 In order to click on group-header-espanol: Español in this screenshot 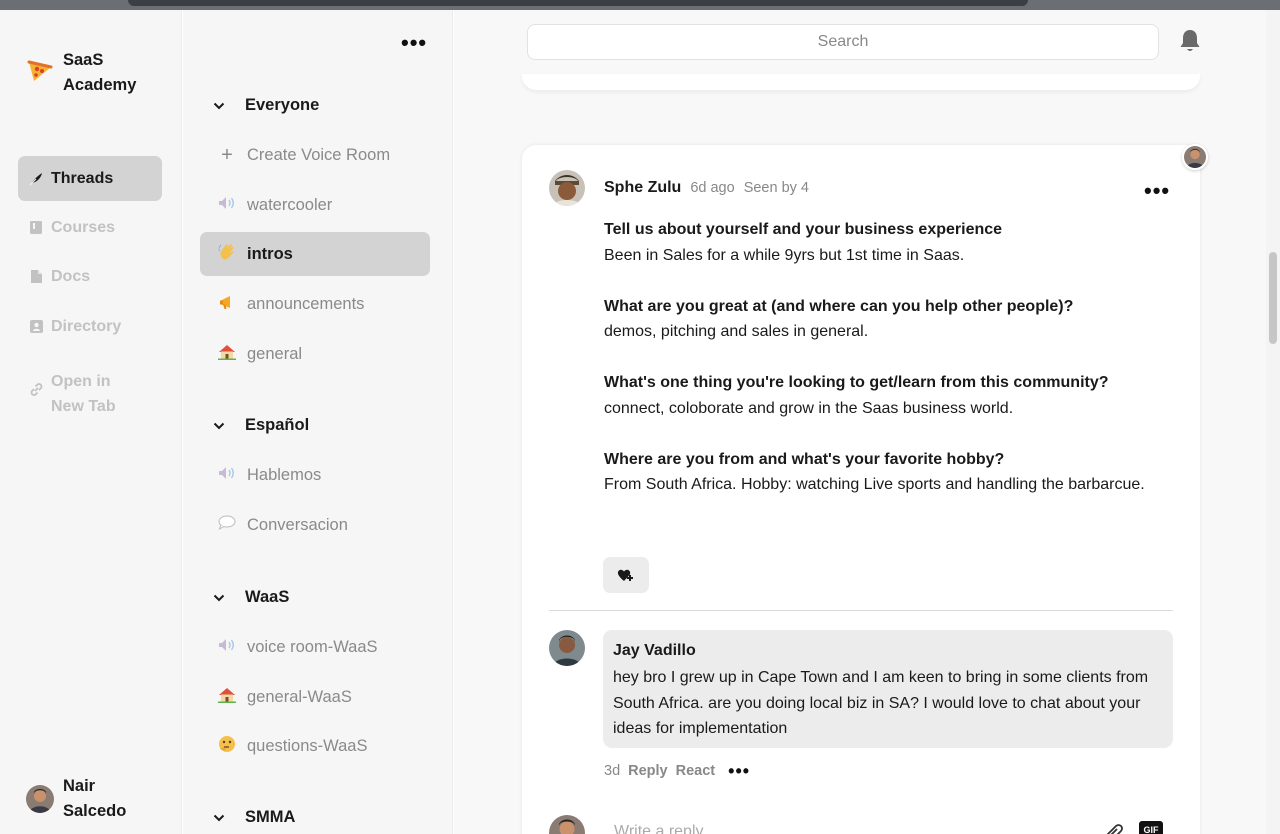, I will do `click(261, 425)`.